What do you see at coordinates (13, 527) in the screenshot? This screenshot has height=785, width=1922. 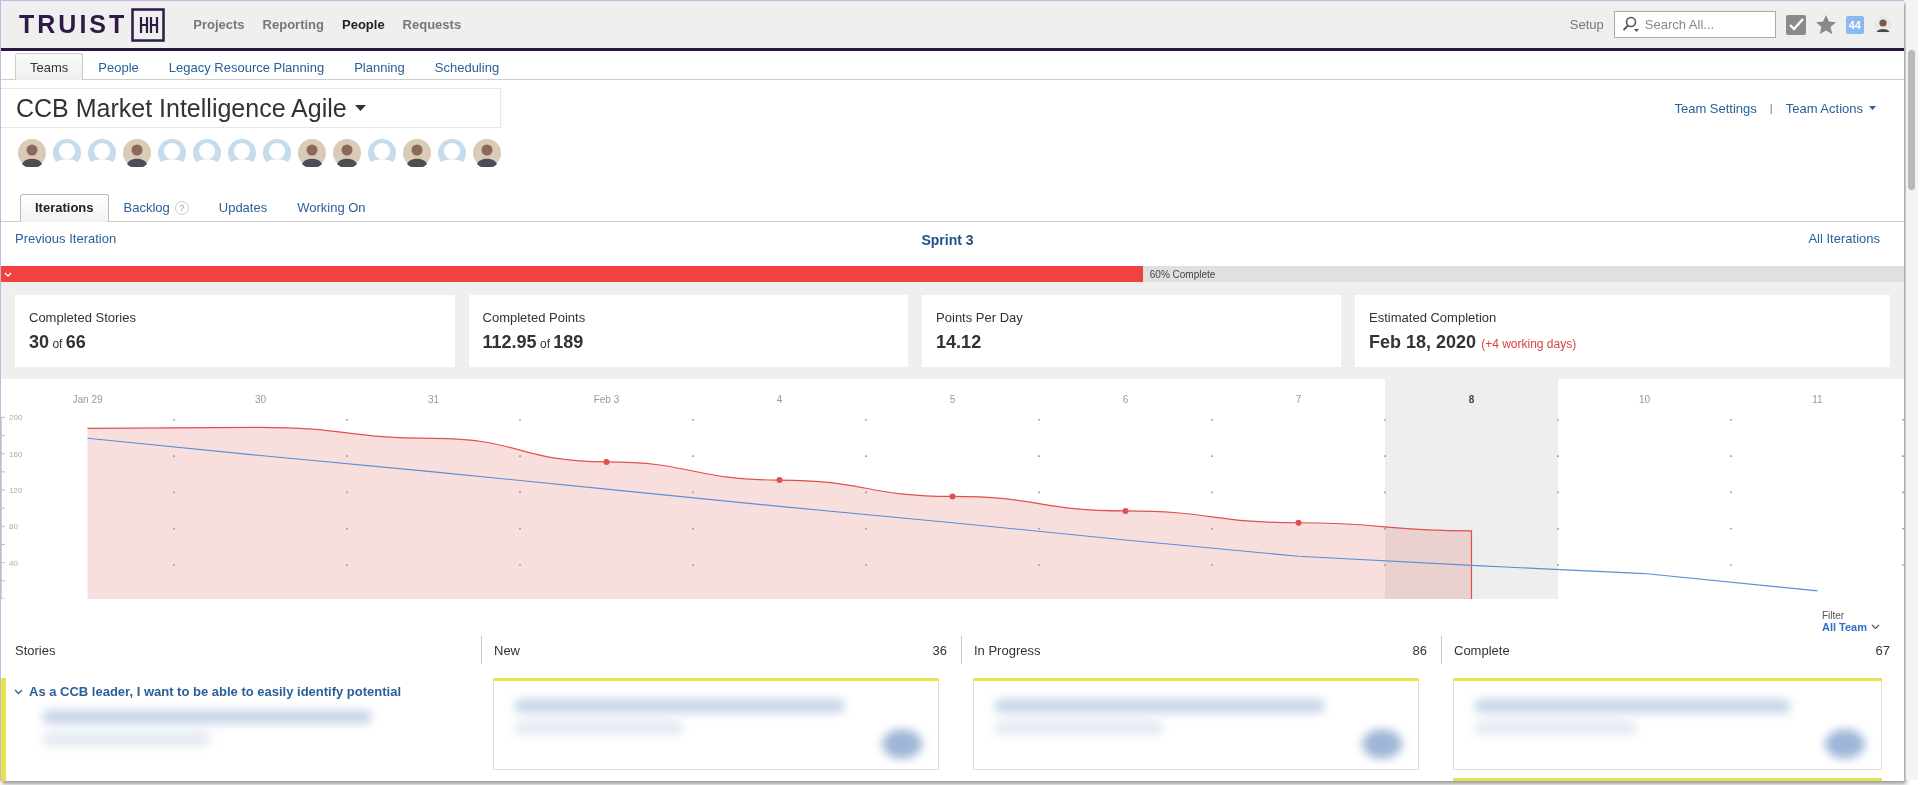 I see `axis-label: 80` at bounding box center [13, 527].